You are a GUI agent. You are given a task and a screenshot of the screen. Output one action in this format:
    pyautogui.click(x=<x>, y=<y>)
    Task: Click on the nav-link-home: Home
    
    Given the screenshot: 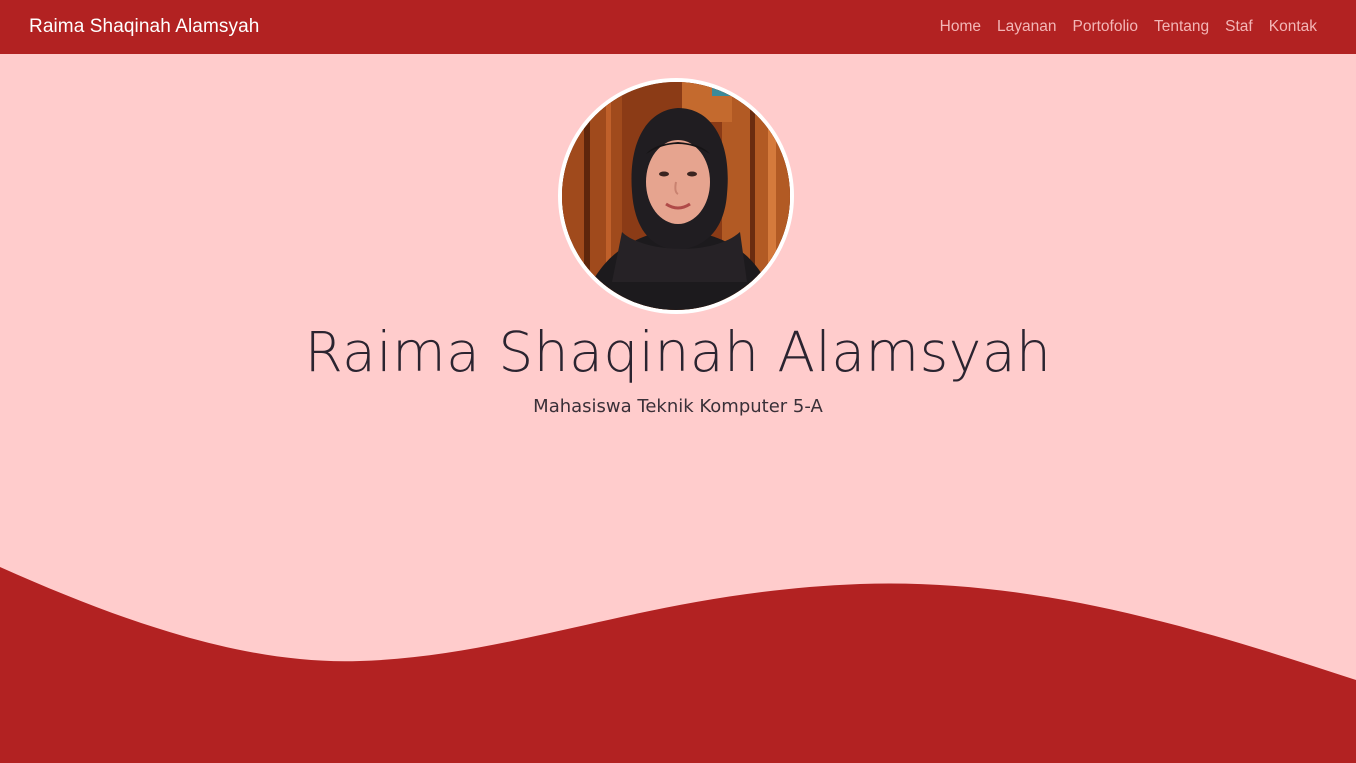 What is the action you would take?
    pyautogui.click(x=960, y=27)
    